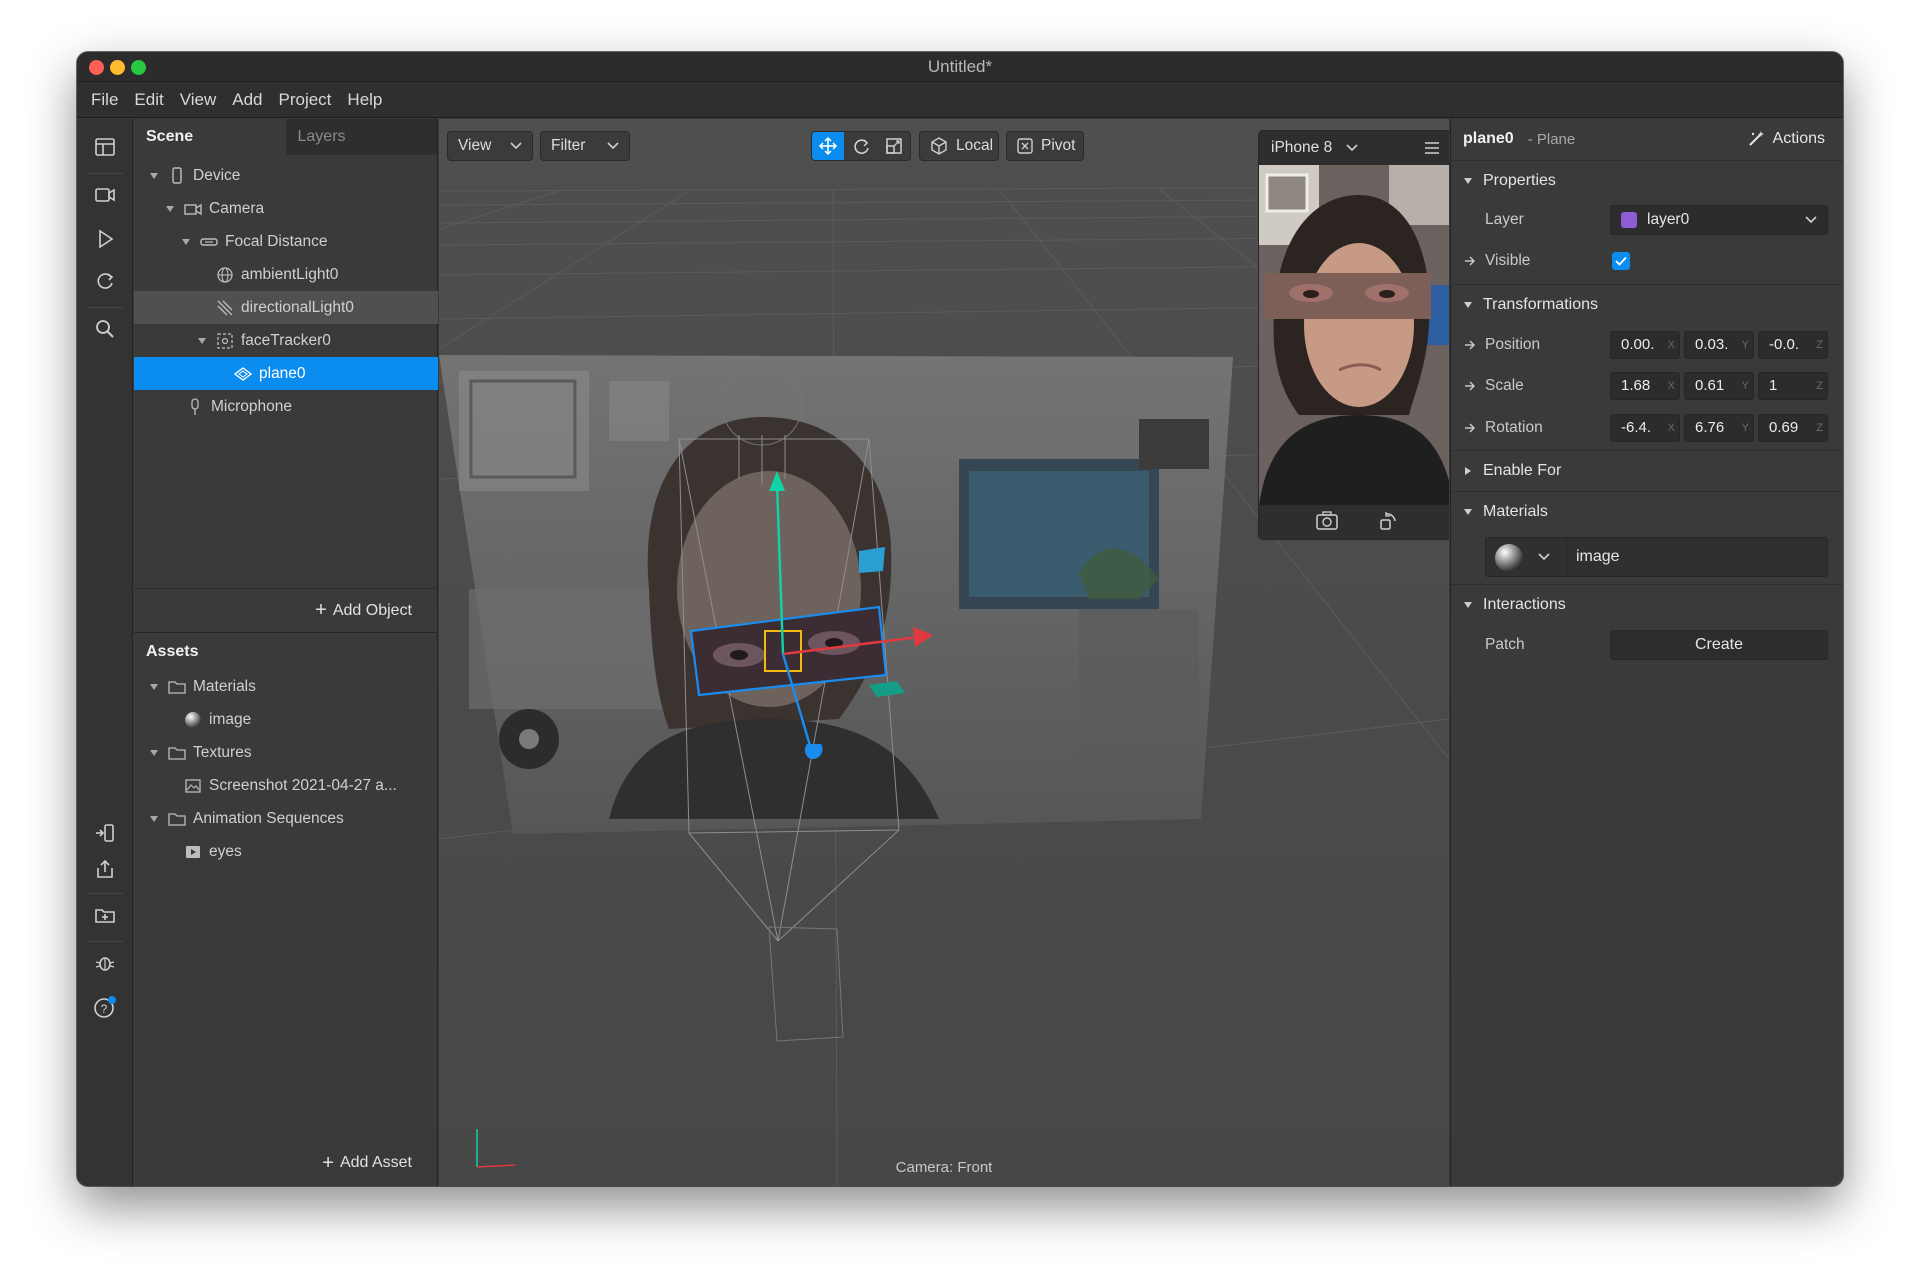 This screenshot has height=1288, width=1920. What do you see at coordinates (286, 373) in the screenshot?
I see `tree-item-plane: plane0` at bounding box center [286, 373].